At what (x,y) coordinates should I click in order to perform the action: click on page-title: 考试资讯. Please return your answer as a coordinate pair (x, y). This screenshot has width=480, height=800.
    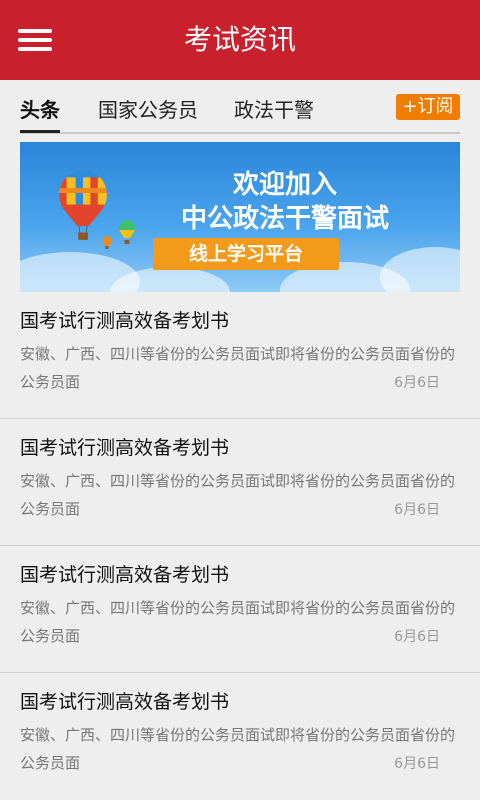
    Looking at the image, I should click on (239, 39).